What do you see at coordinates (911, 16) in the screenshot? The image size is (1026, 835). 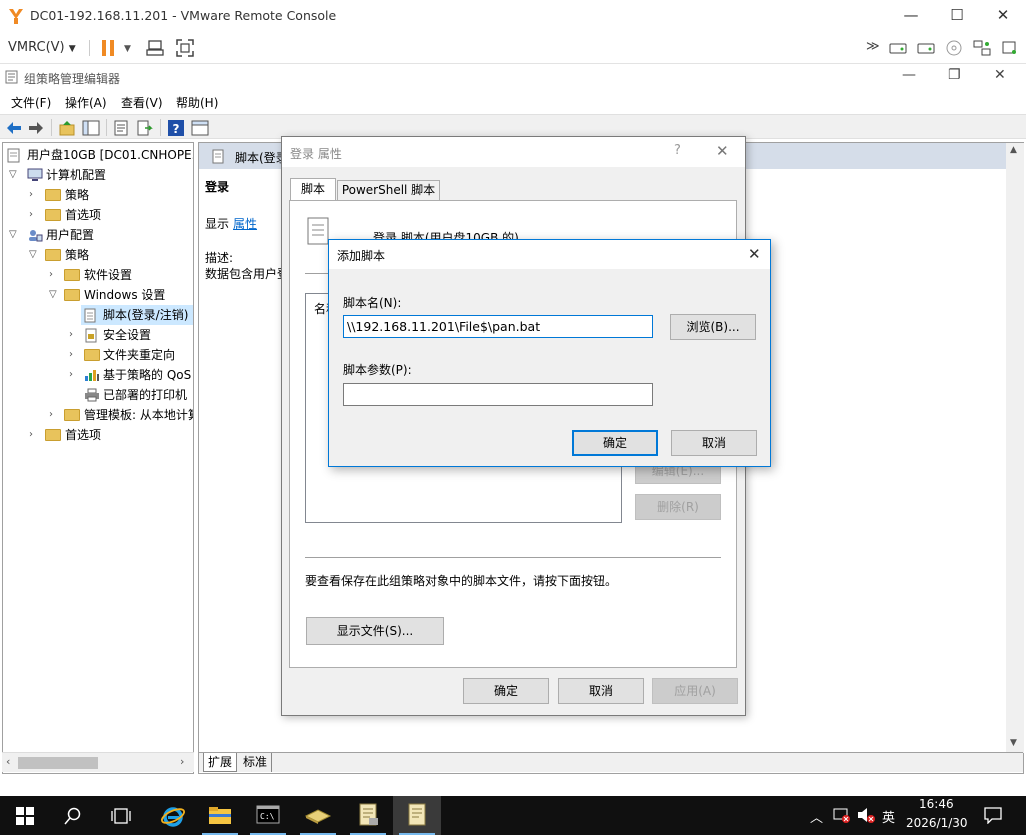 I see `minimize-button: —` at bounding box center [911, 16].